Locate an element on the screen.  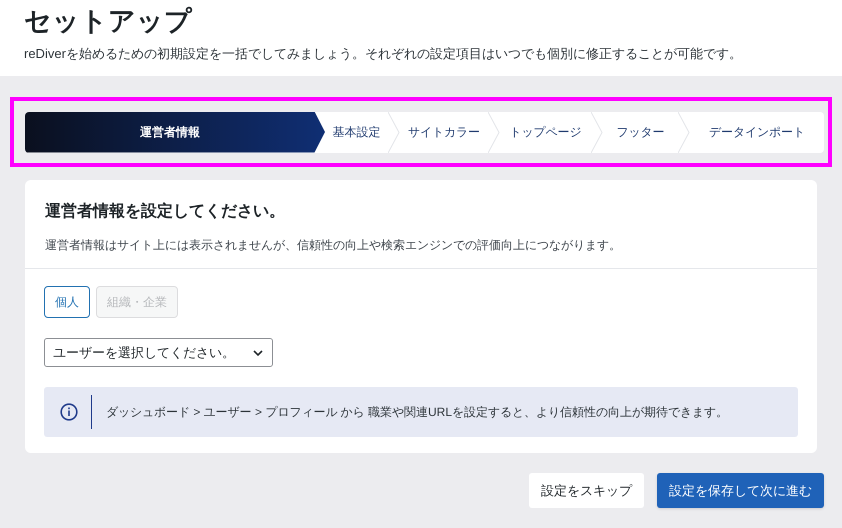
step-tab: フッター is located at coordinates (640, 132).